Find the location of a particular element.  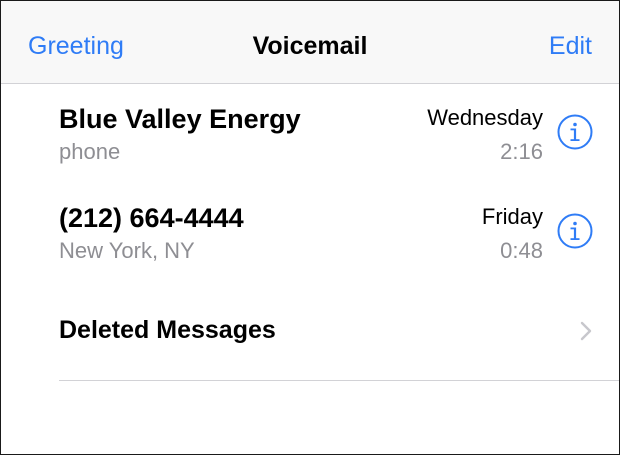

voicemail-duration: 0:48 is located at coordinates (521, 250).